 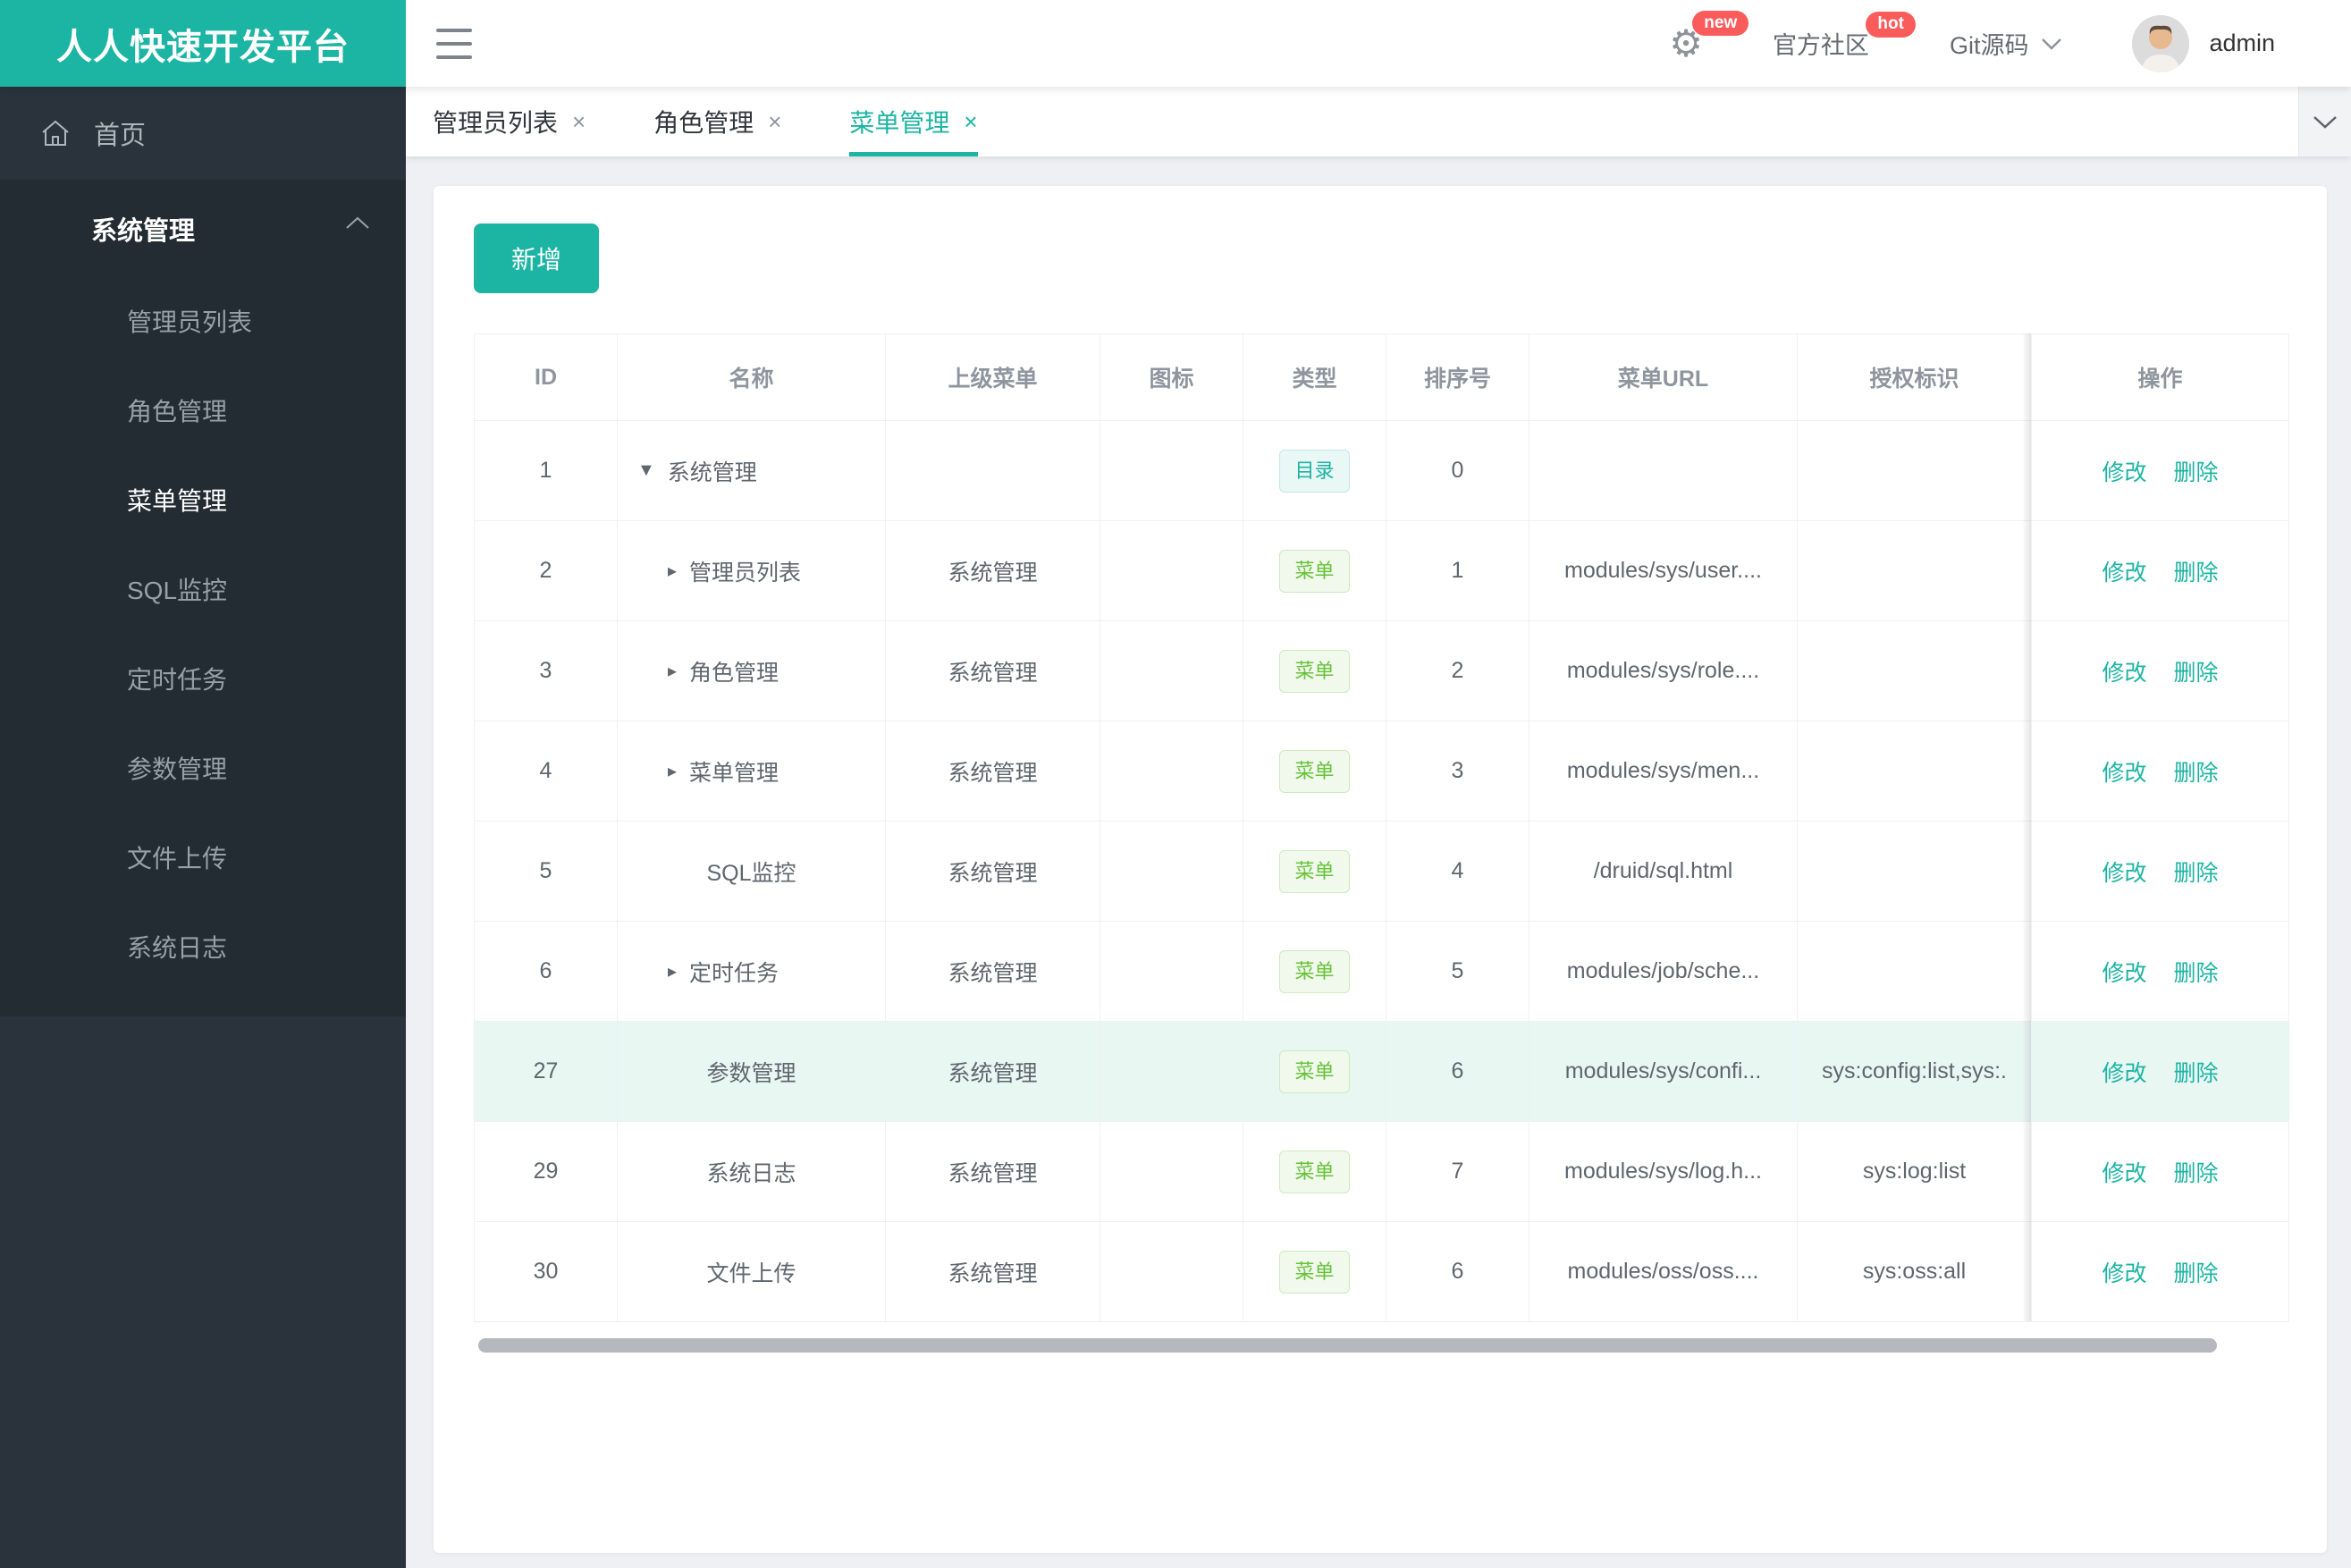 I want to click on sidebar-item: 系统日志, so click(x=203, y=948).